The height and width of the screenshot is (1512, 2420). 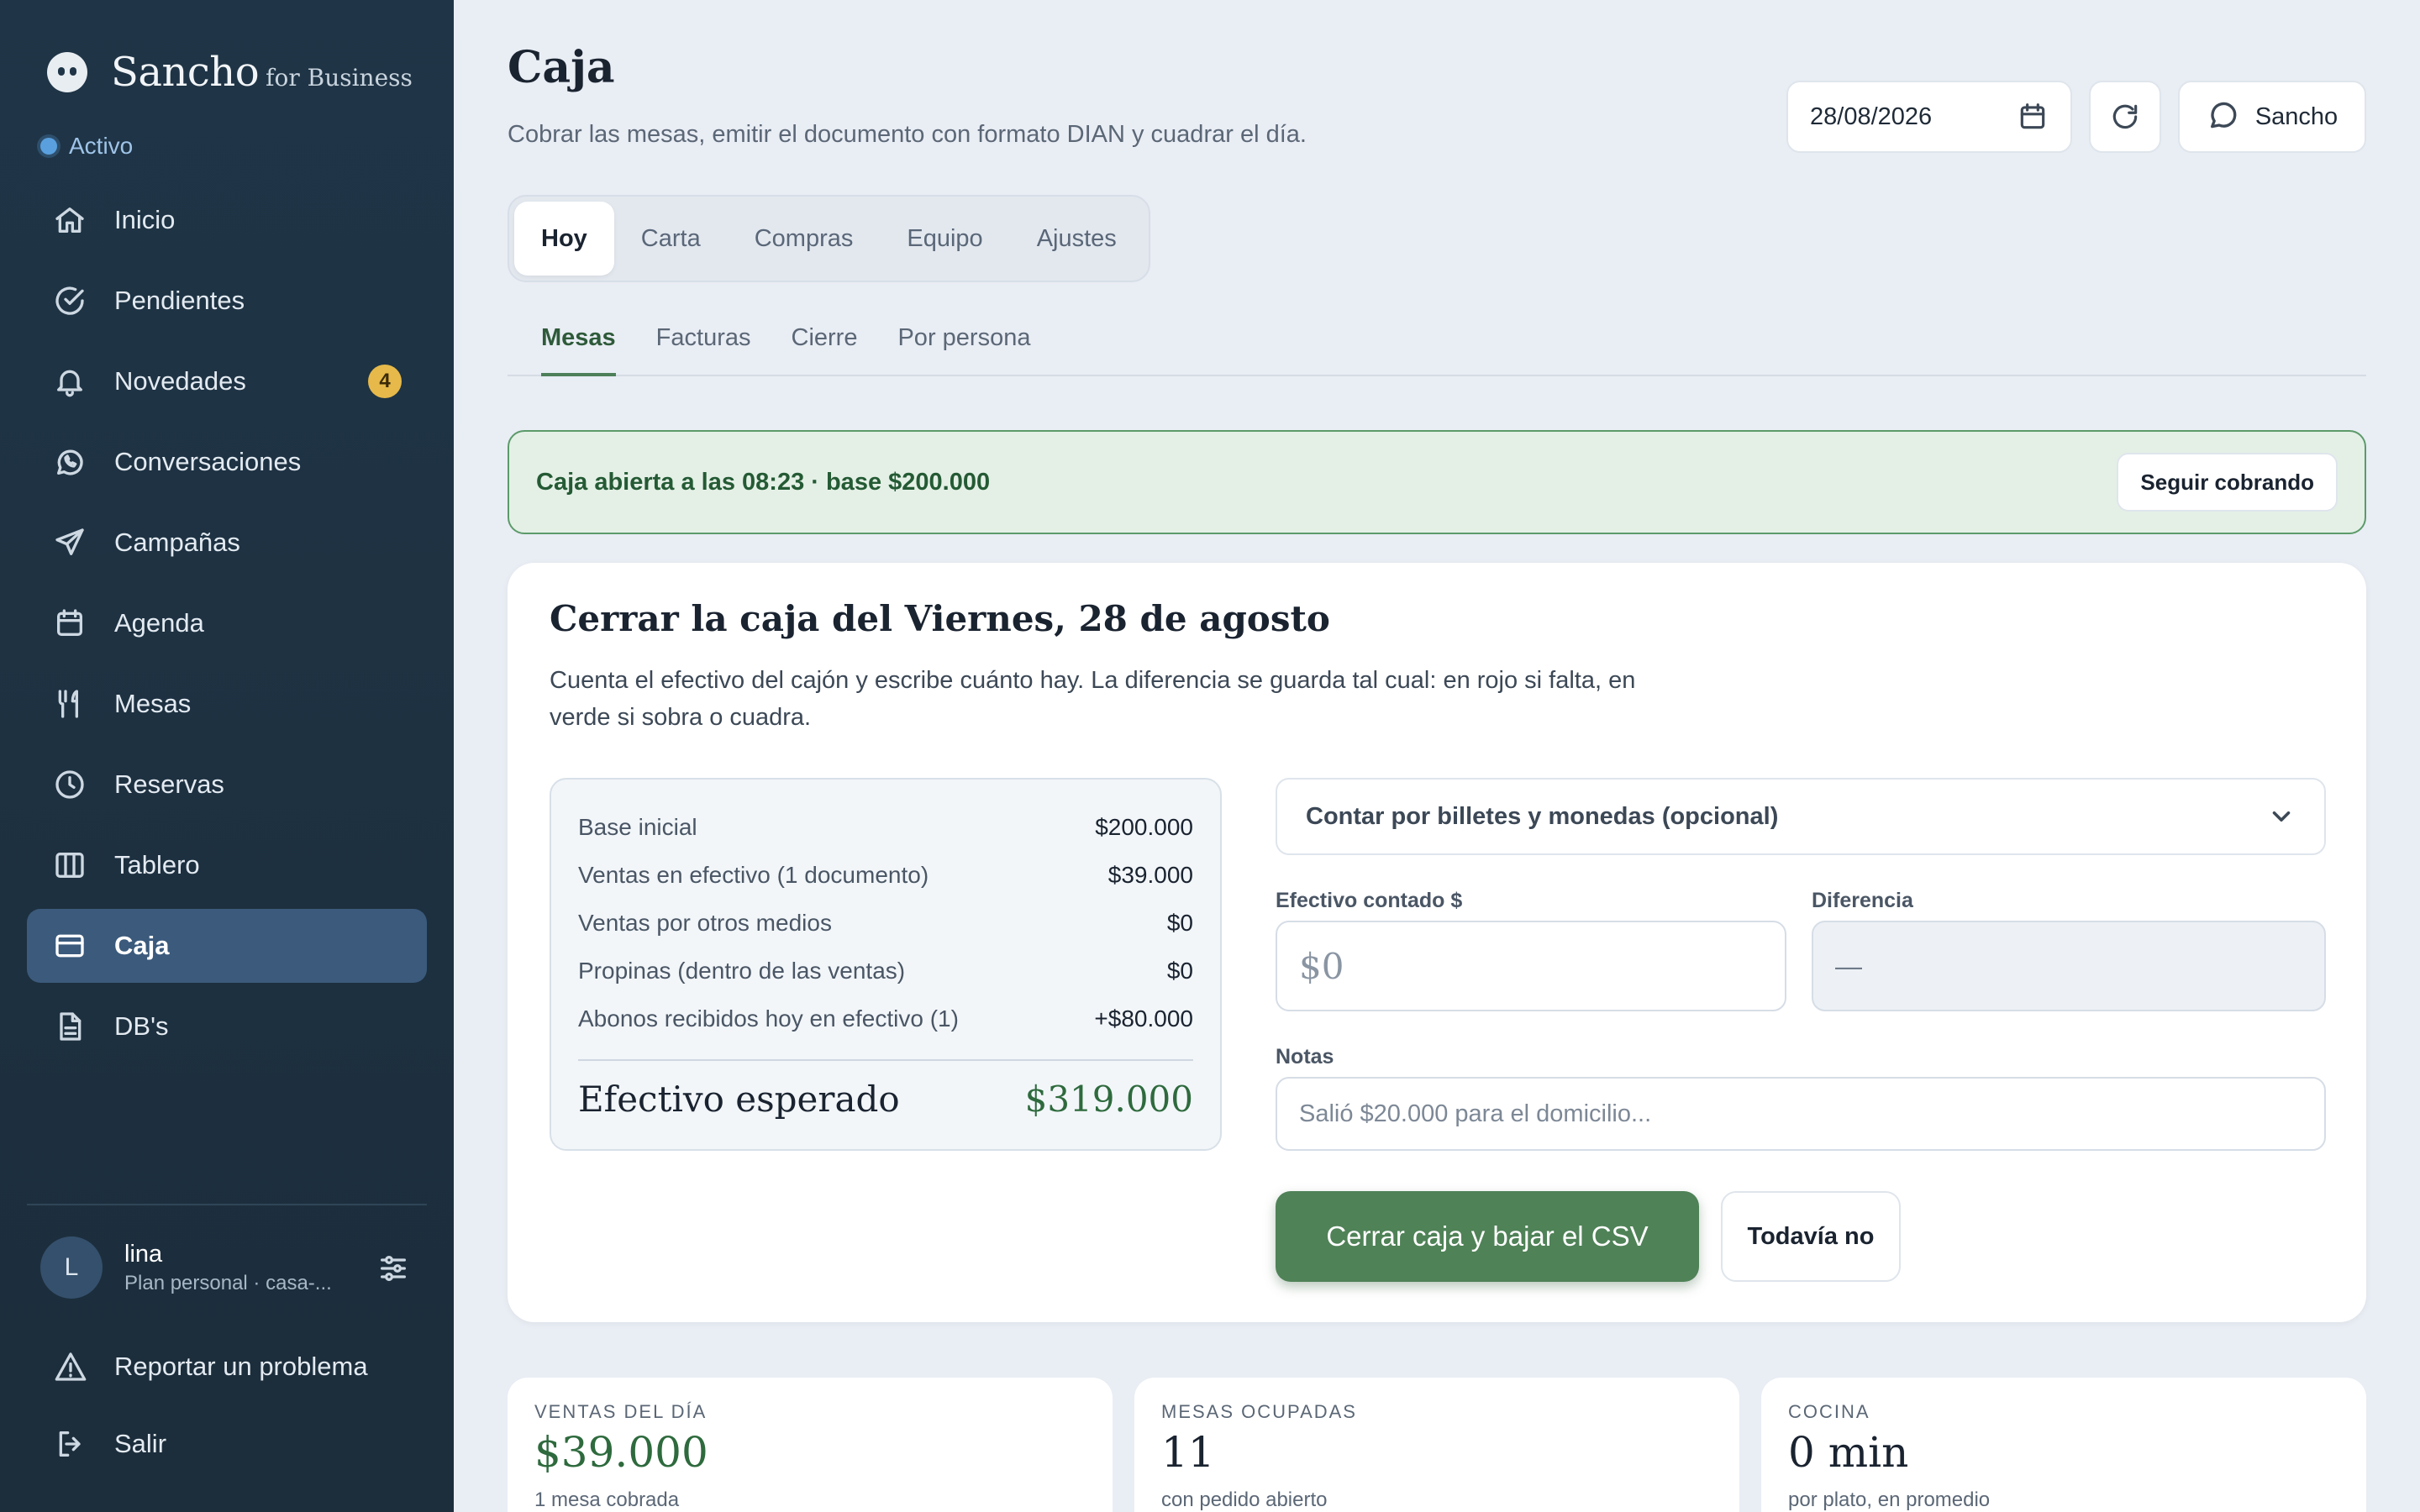 What do you see at coordinates (1077, 239) in the screenshot?
I see `tab-ajustes: Ajustes` at bounding box center [1077, 239].